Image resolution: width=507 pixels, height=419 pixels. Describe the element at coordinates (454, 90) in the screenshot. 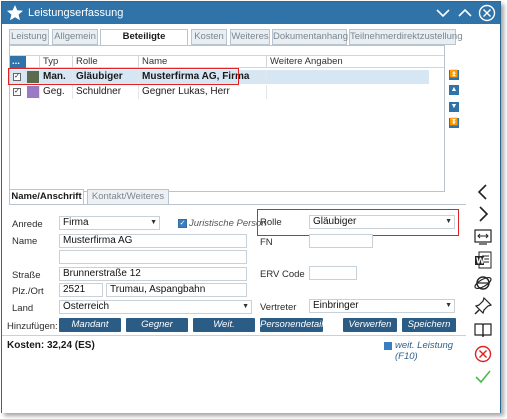

I see `move-up-icon: ▲` at that location.